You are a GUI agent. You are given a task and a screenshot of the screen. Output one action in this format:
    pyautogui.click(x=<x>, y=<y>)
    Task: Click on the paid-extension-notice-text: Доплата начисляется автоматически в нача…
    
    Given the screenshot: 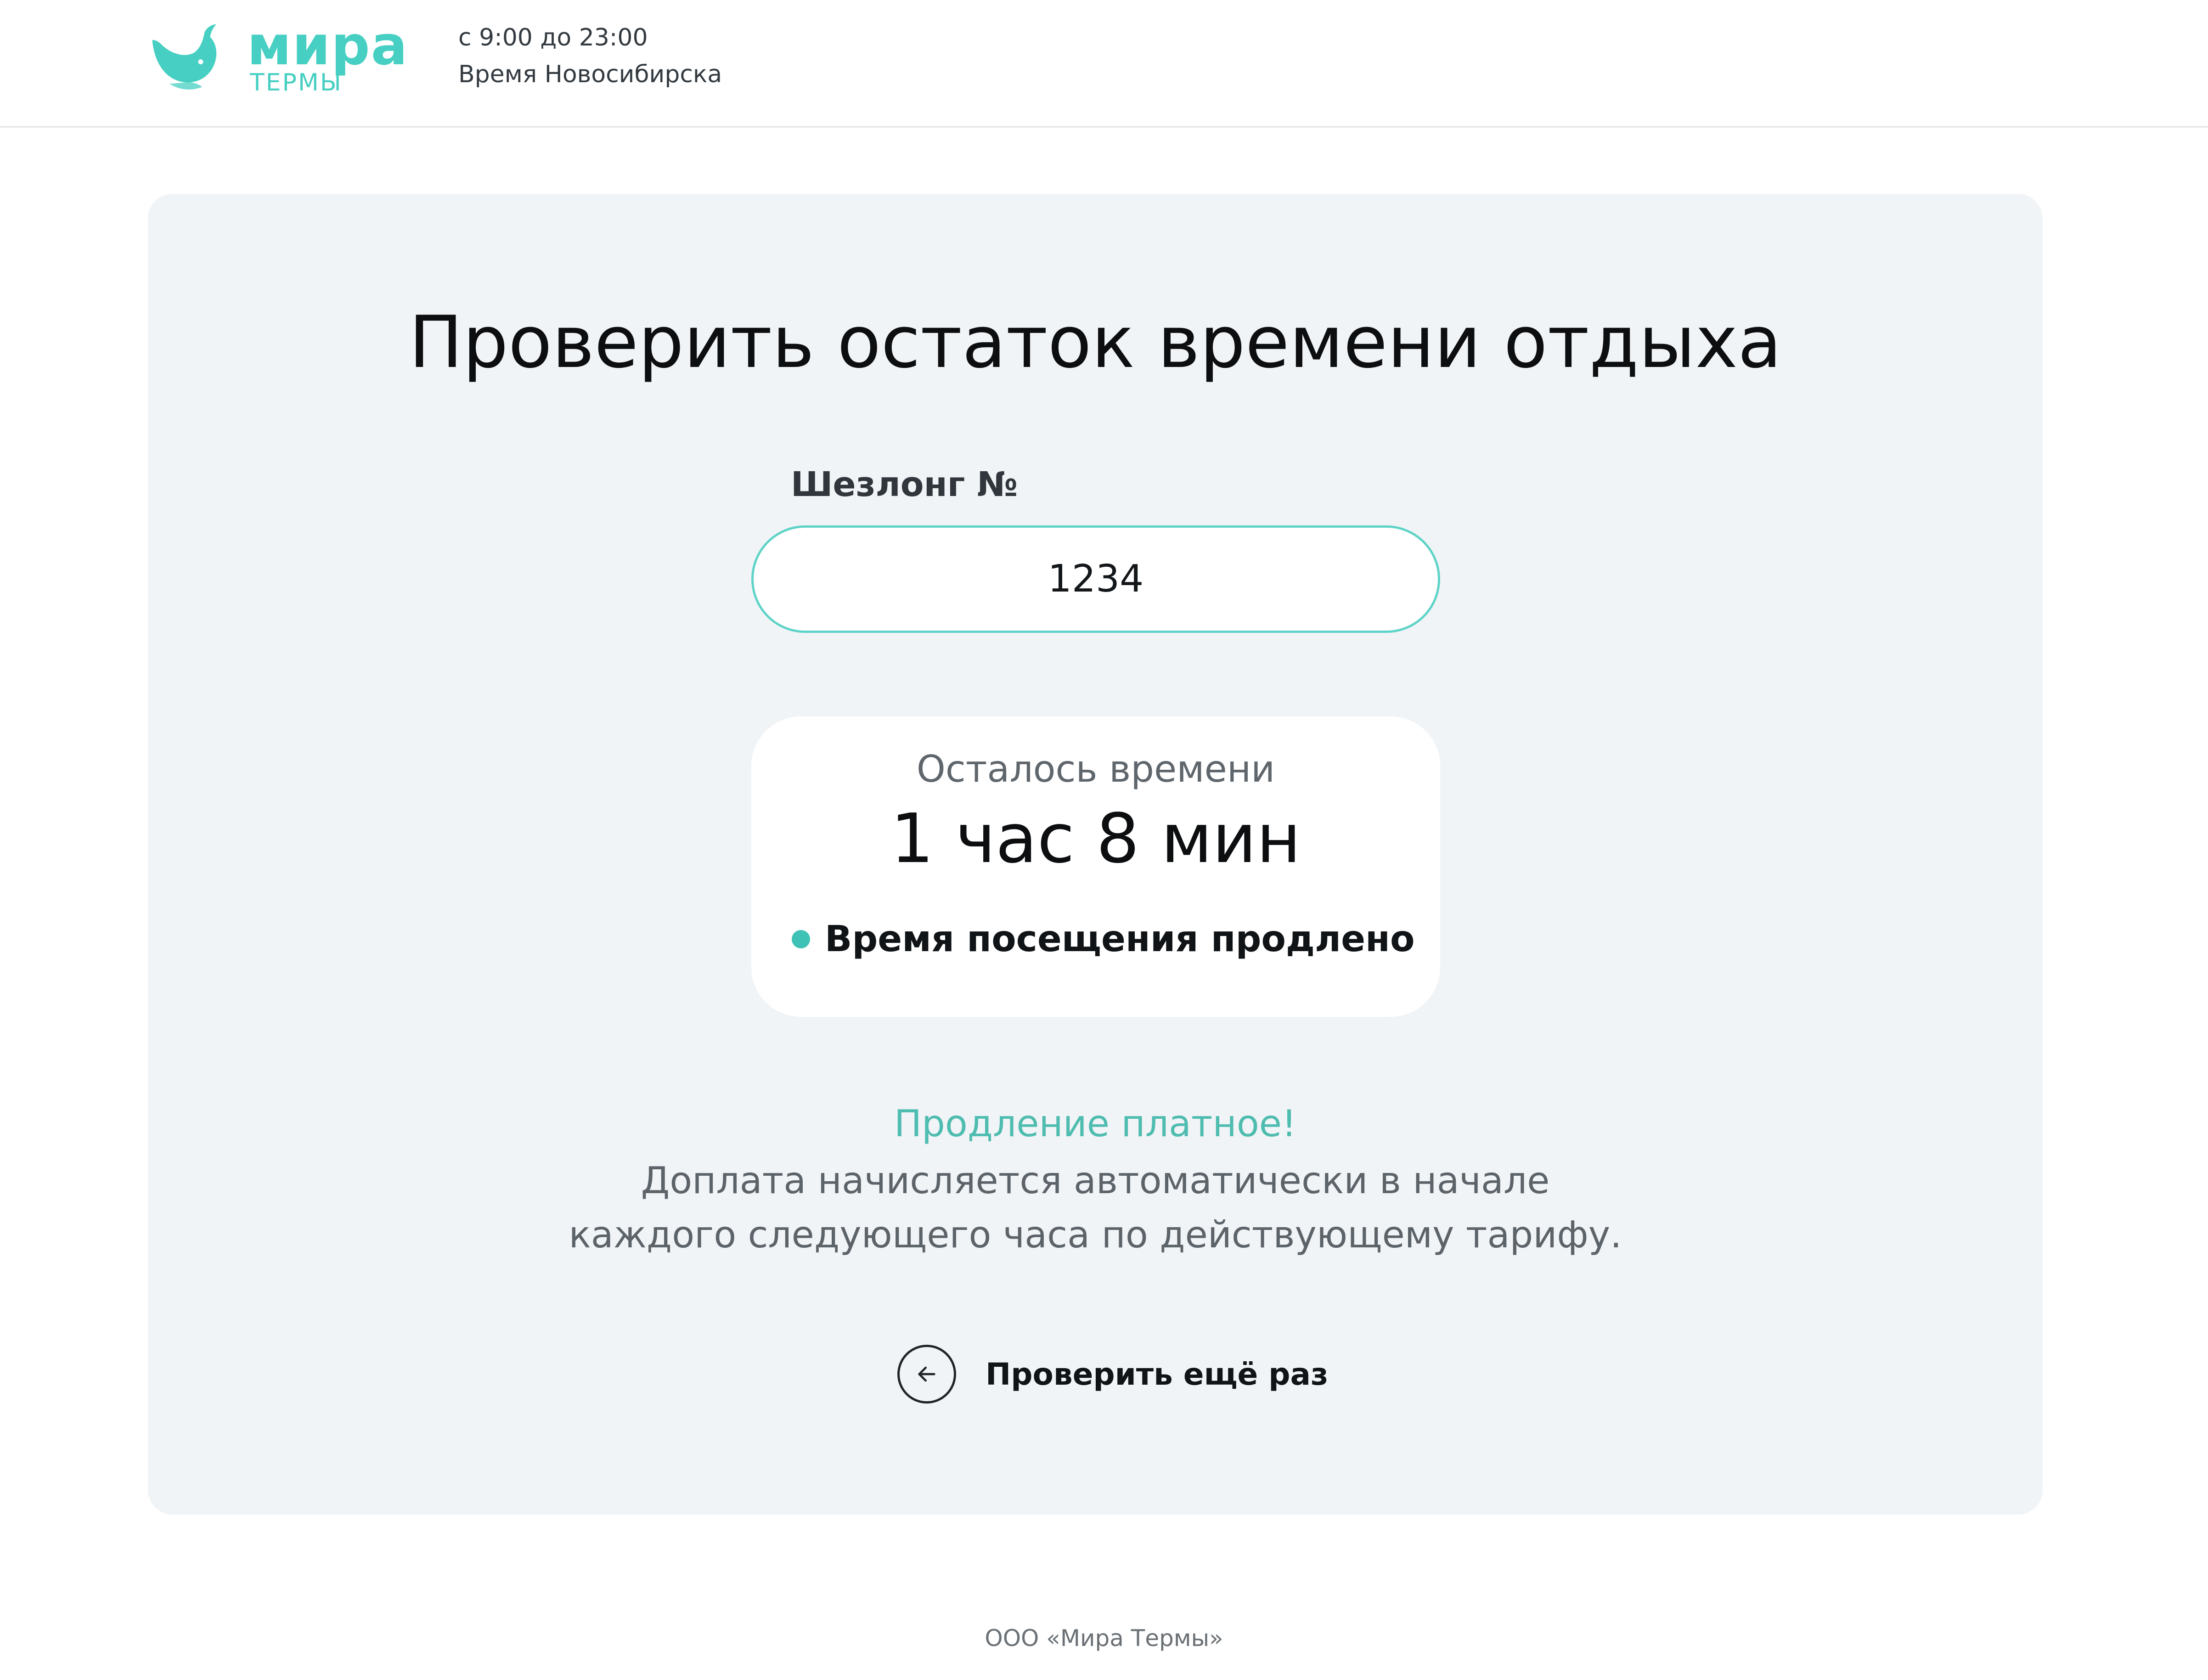 What is the action you would take?
    pyautogui.click(x=1095, y=1207)
    